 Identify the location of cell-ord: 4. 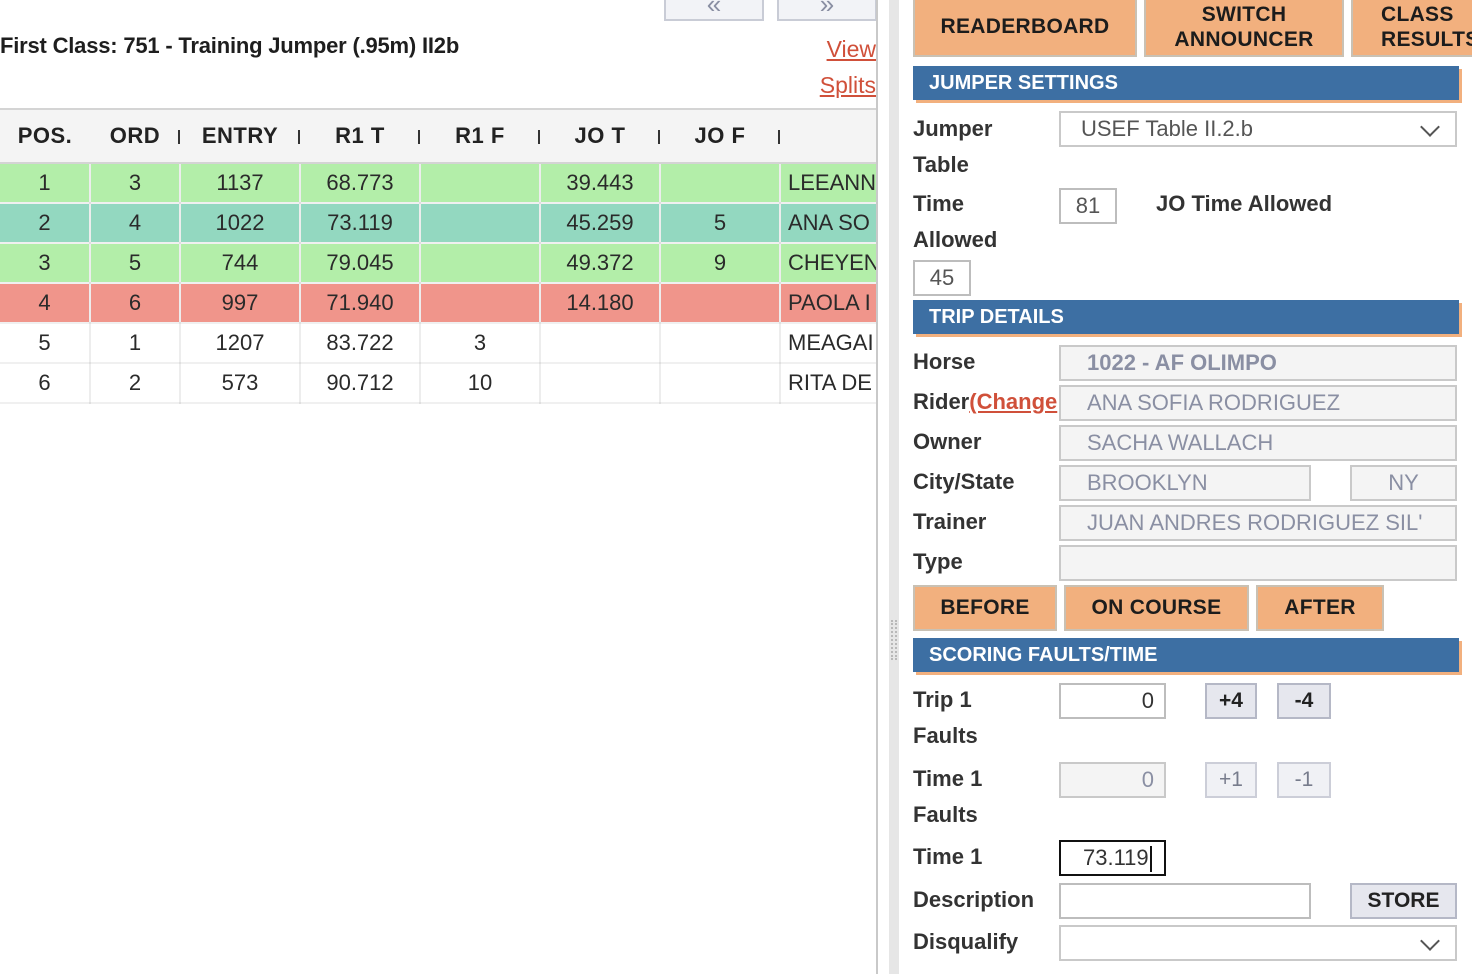
(135, 223).